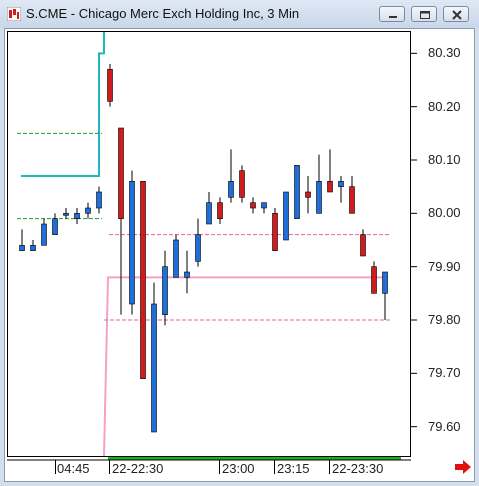 This screenshot has width=479, height=486. What do you see at coordinates (463, 467) in the screenshot?
I see `scroll-right-arrow-icon` at bounding box center [463, 467].